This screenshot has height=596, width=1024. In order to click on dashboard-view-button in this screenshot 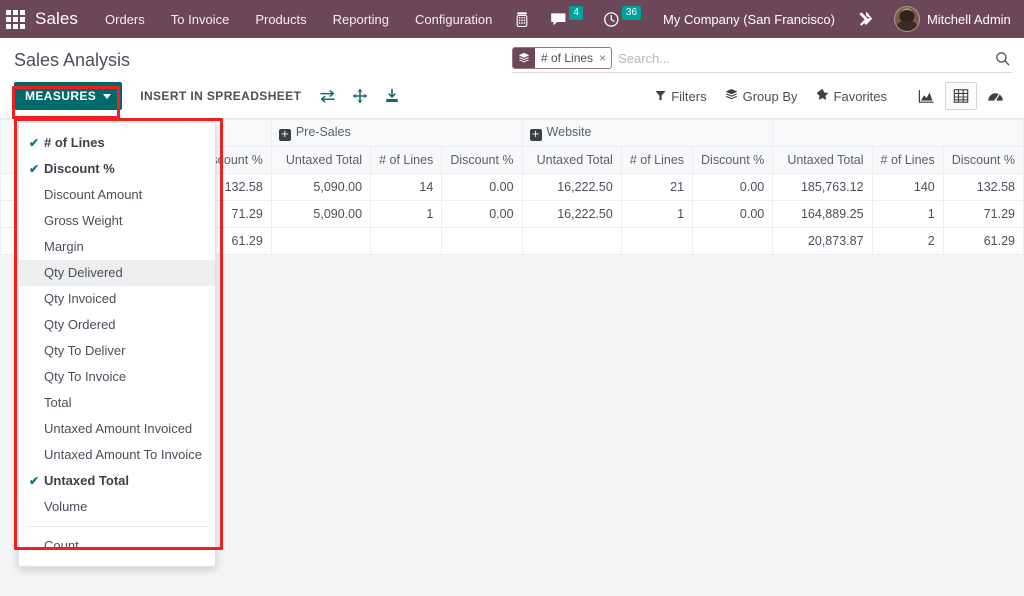, I will do `click(995, 96)`.